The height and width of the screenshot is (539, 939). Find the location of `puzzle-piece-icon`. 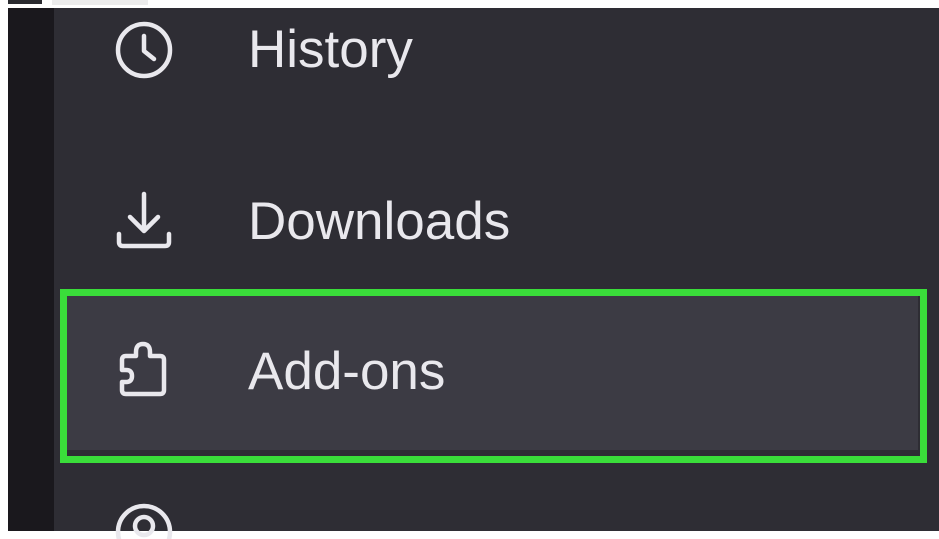

puzzle-piece-icon is located at coordinates (144, 370).